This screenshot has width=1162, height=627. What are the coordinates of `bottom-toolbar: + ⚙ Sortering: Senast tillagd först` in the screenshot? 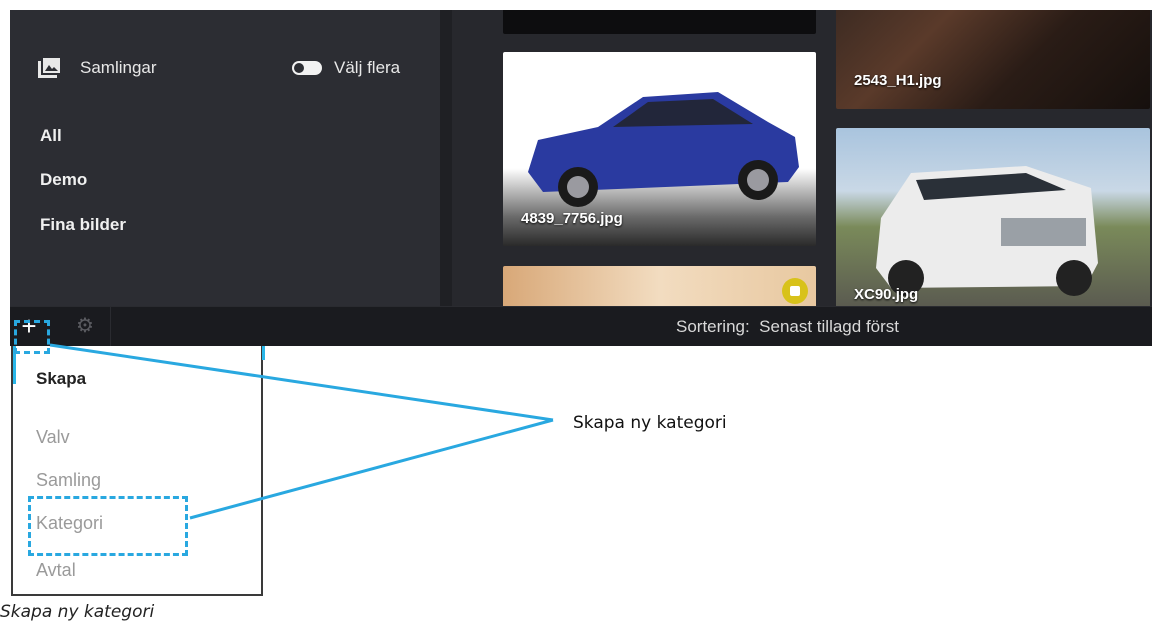 It's located at (581, 326).